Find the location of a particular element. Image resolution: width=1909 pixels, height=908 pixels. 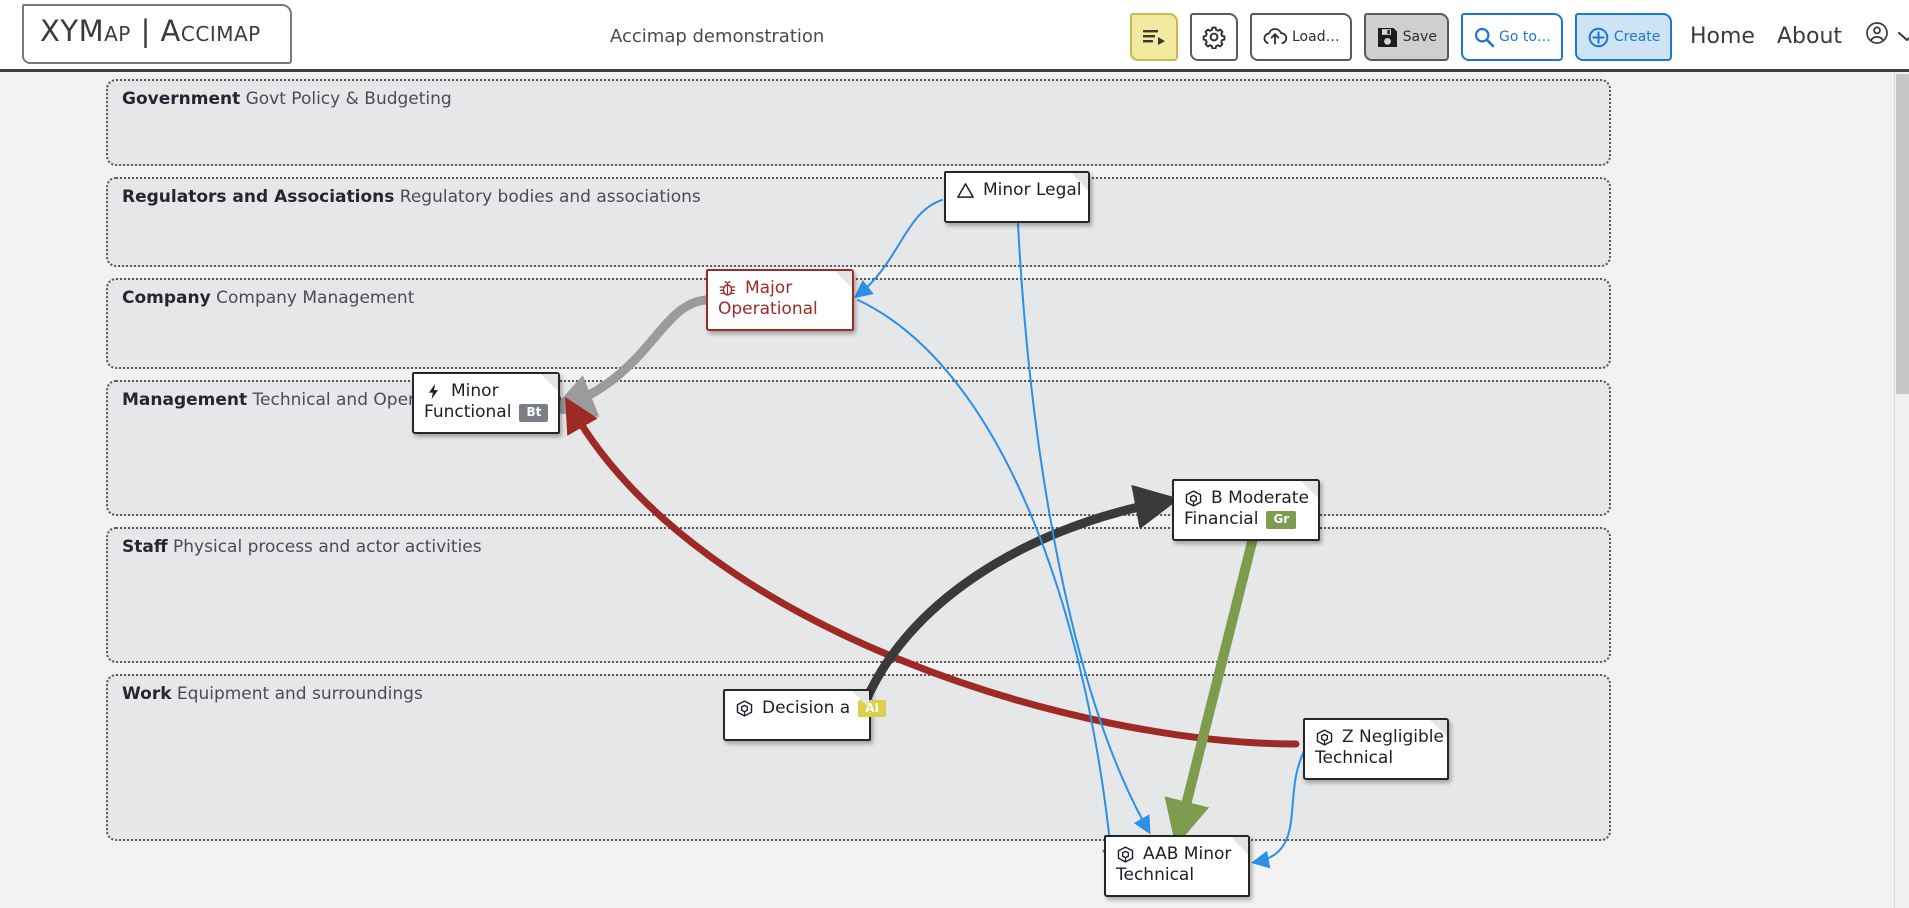

node-badge: Bt is located at coordinates (534, 413).